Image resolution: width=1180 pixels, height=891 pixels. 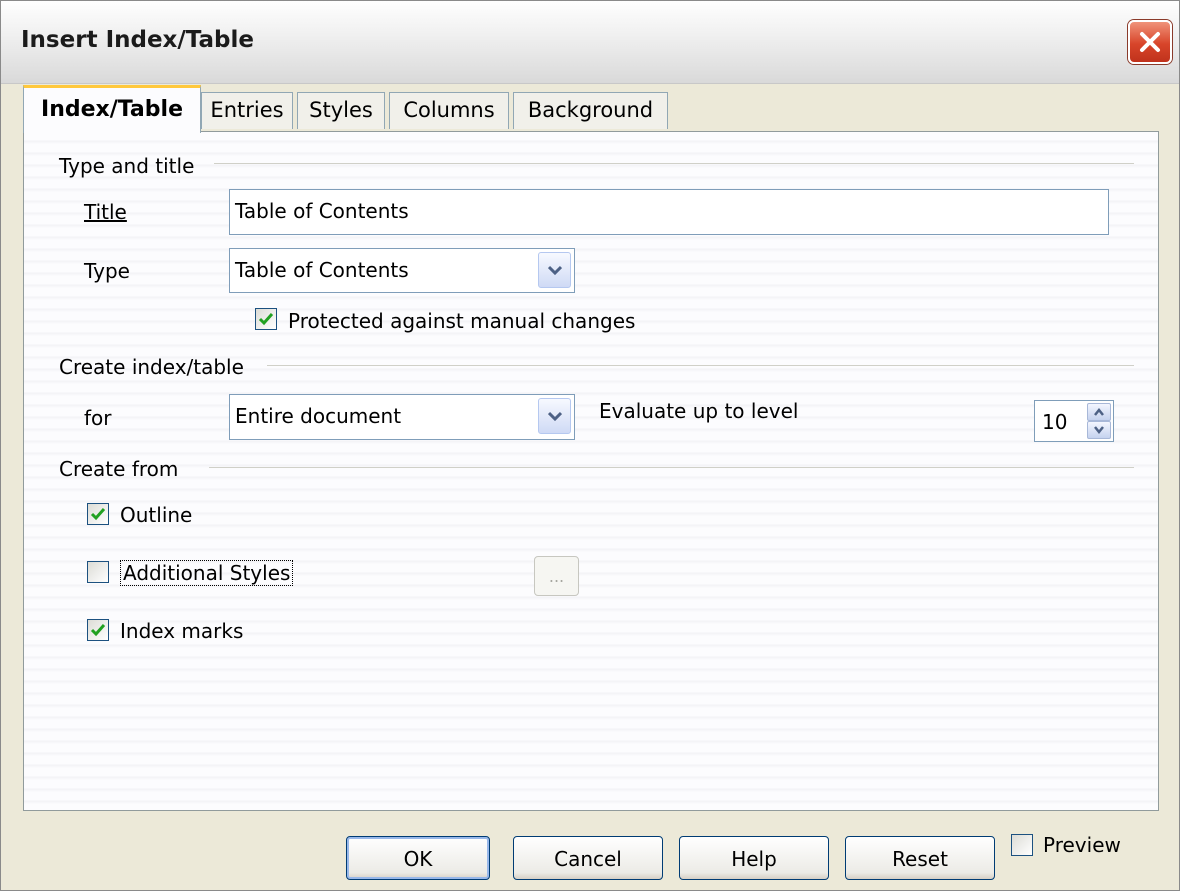 What do you see at coordinates (699, 411) in the screenshot?
I see `evaluate-level-label: Evaluate up to level` at bounding box center [699, 411].